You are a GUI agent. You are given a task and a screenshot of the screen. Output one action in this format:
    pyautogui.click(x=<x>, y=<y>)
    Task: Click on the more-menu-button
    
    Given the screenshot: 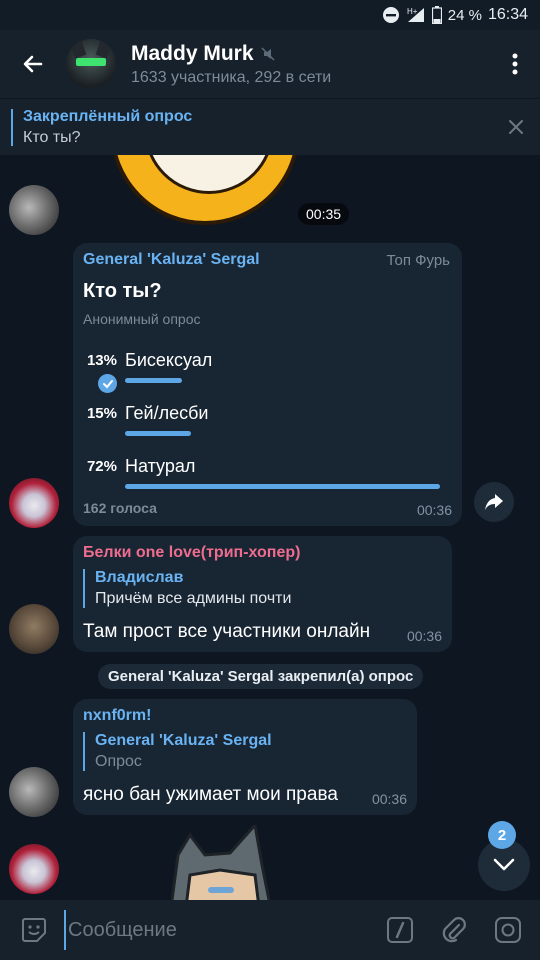 What is the action you would take?
    pyautogui.click(x=515, y=64)
    